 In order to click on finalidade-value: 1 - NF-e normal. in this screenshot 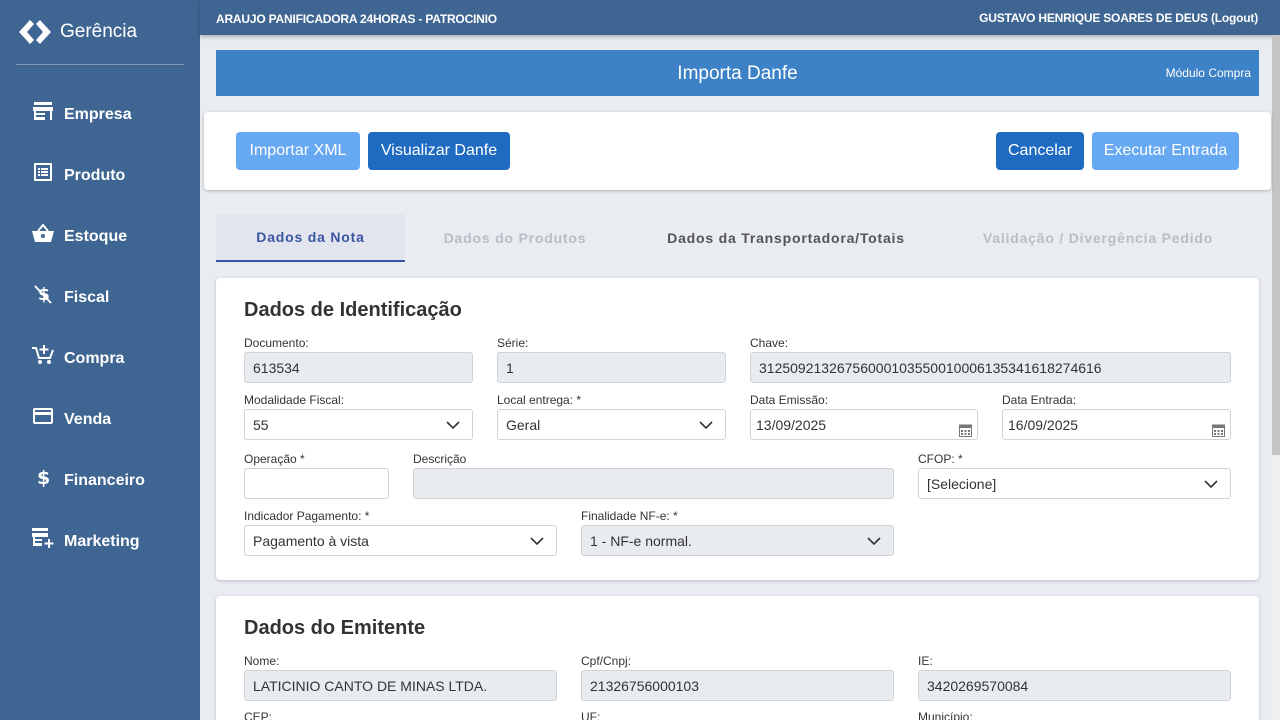, I will do `click(641, 540)`.